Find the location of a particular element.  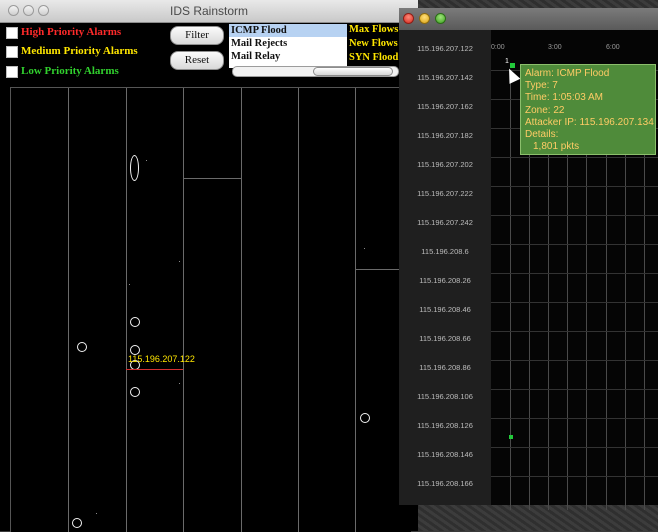

main-titlebar: IDS Rainstorm is located at coordinates (209, 11).